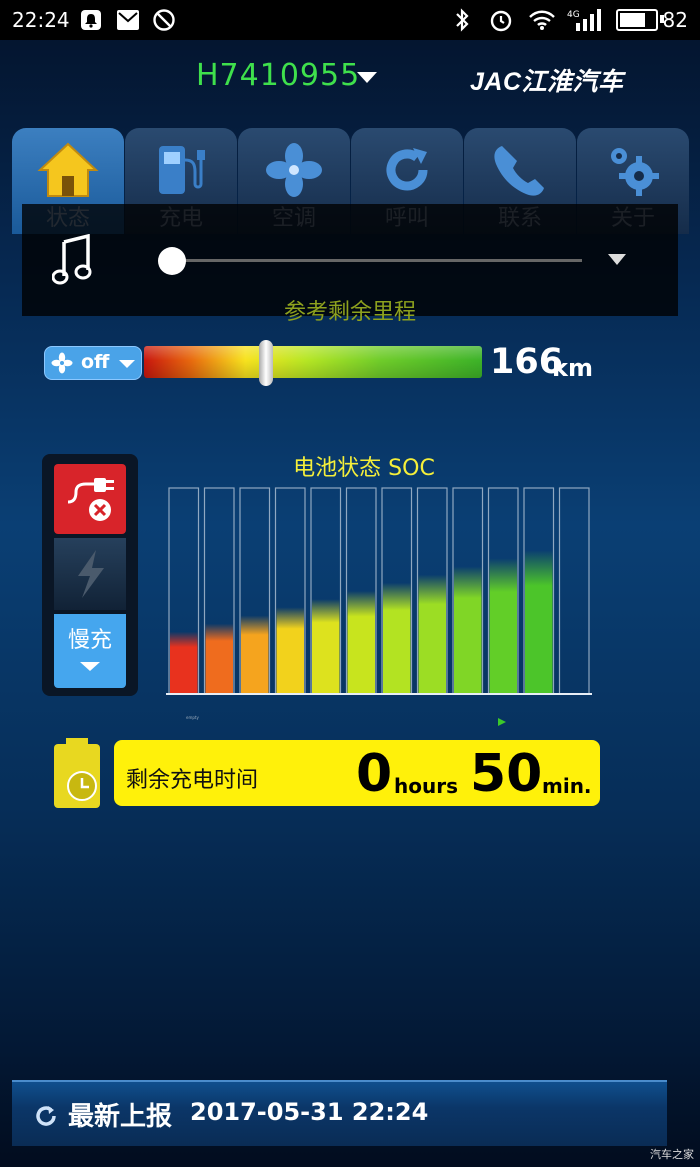 The width and height of the screenshot is (700, 1167). Describe the element at coordinates (573, 15) in the screenshot. I see `network-type-text: 4G` at that location.